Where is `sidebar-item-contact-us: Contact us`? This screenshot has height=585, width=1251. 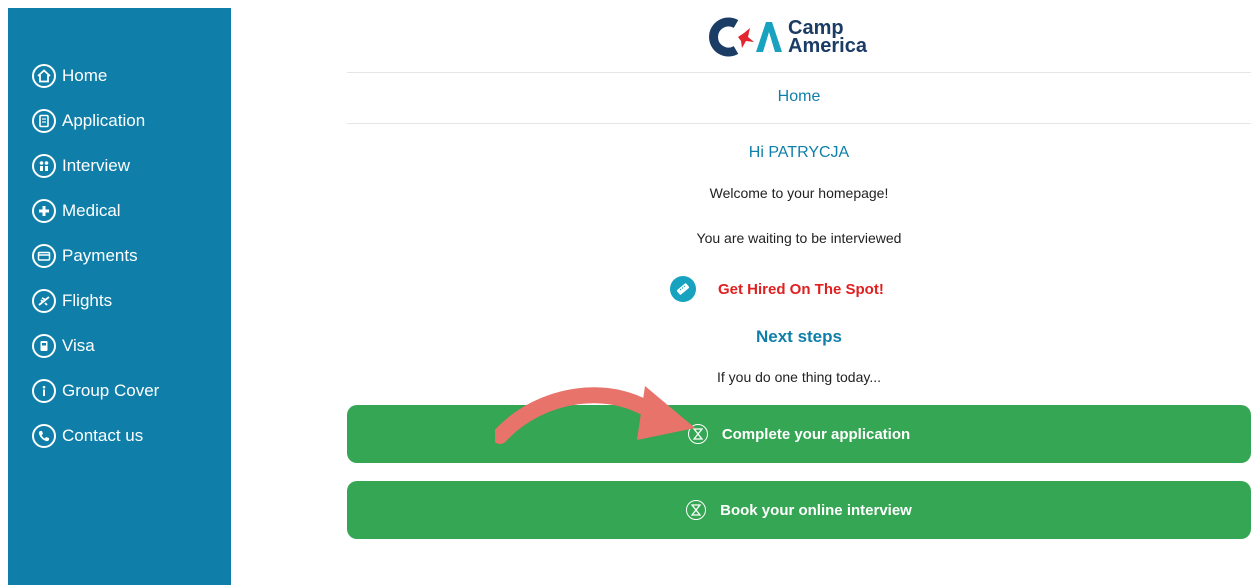 sidebar-item-contact-us: Contact us is located at coordinates (87, 436).